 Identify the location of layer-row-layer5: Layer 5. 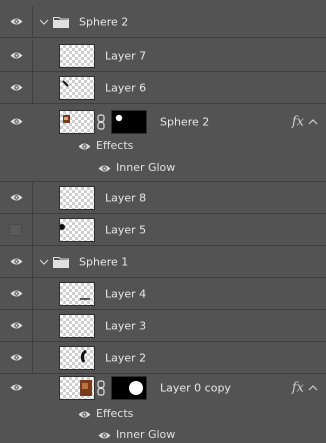
(163, 230).